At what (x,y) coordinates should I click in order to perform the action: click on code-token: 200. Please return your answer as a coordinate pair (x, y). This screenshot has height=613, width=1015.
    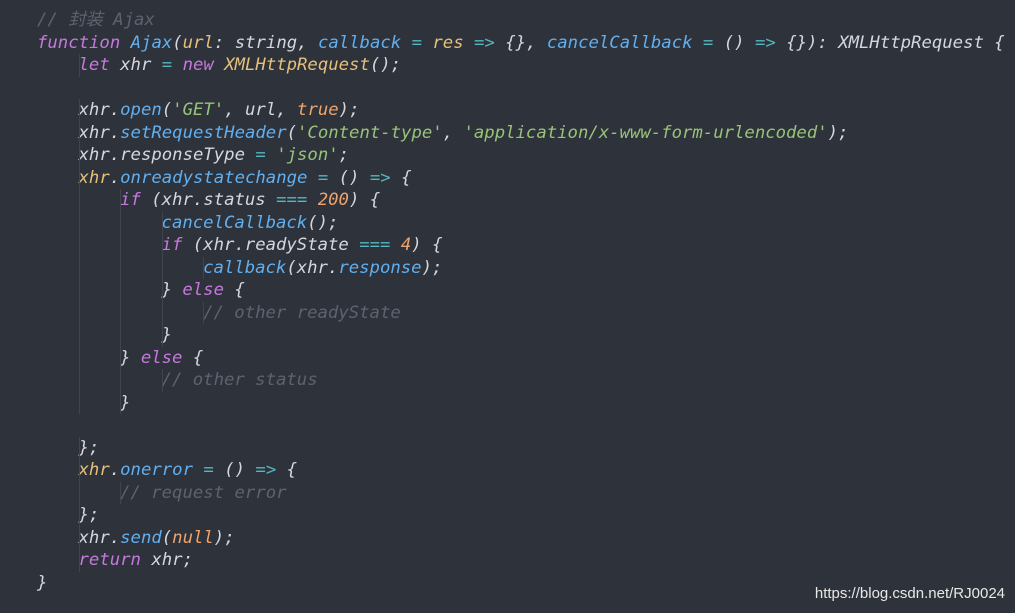
    Looking at the image, I should click on (333, 200).